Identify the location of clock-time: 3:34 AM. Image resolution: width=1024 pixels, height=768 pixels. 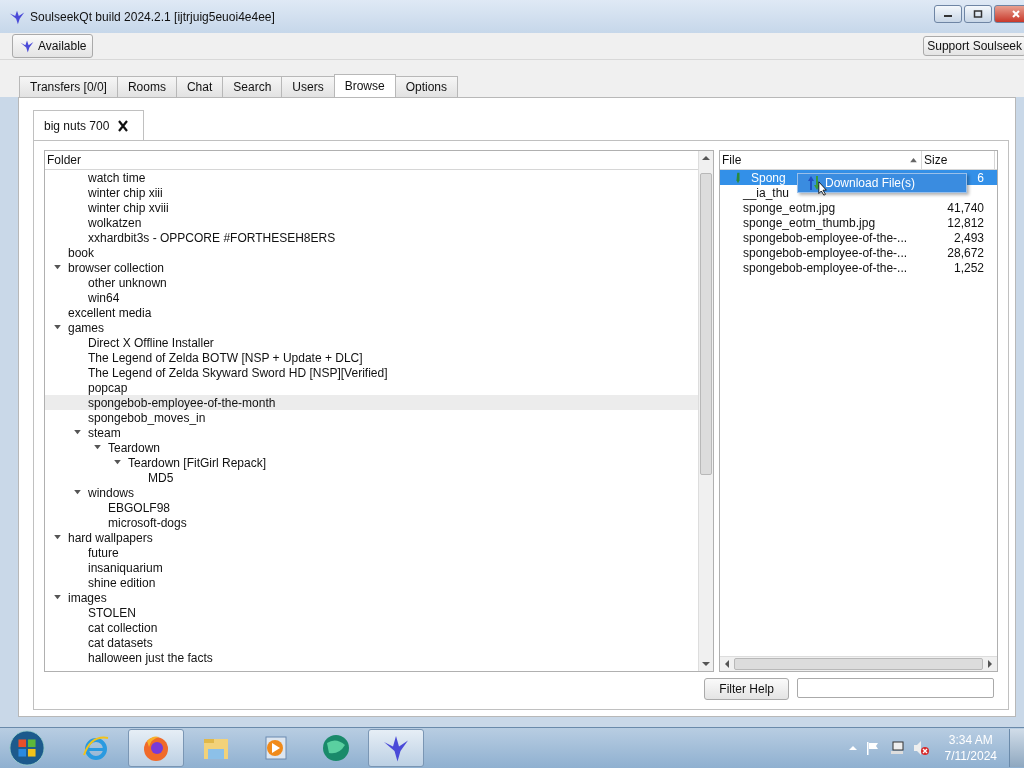
(970, 740).